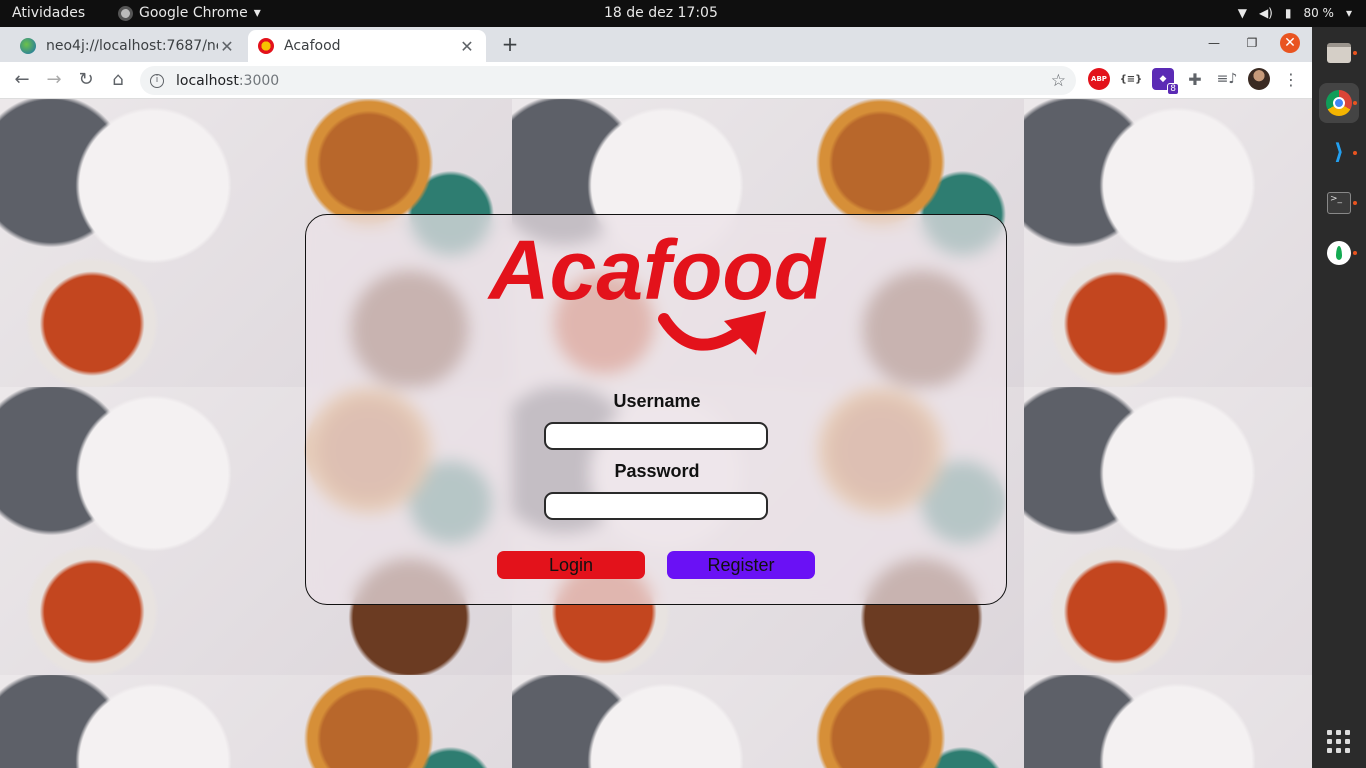 Image resolution: width=1366 pixels, height=768 pixels. What do you see at coordinates (312, 46) in the screenshot?
I see `tab-title: Acafood` at bounding box center [312, 46].